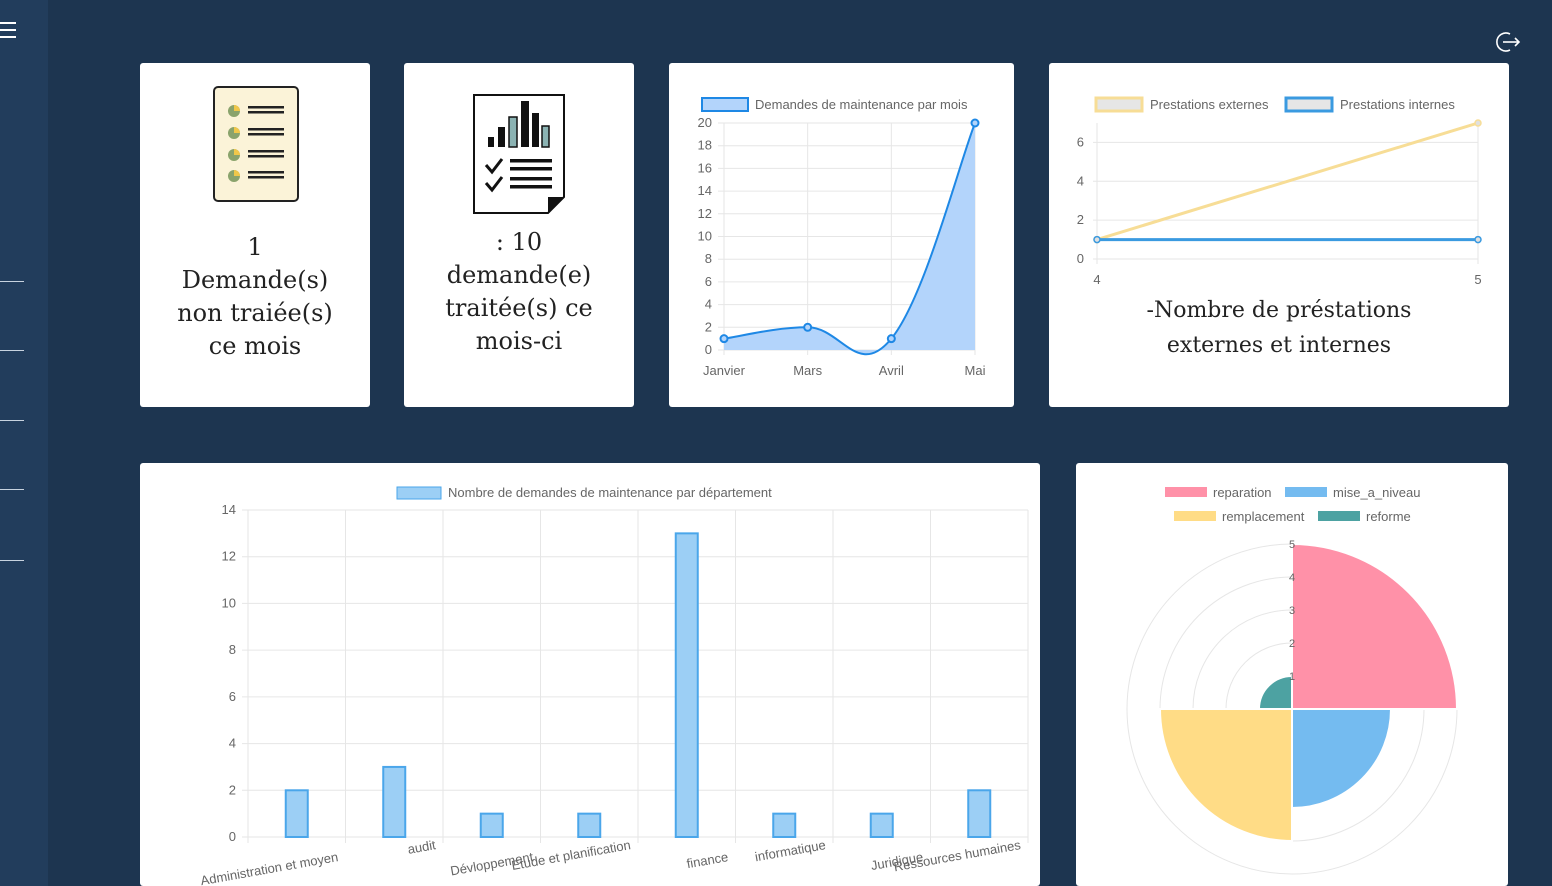 This screenshot has width=1552, height=886. Describe the element at coordinates (1388, 516) in the screenshot. I see `legend-label: reforme` at that location.